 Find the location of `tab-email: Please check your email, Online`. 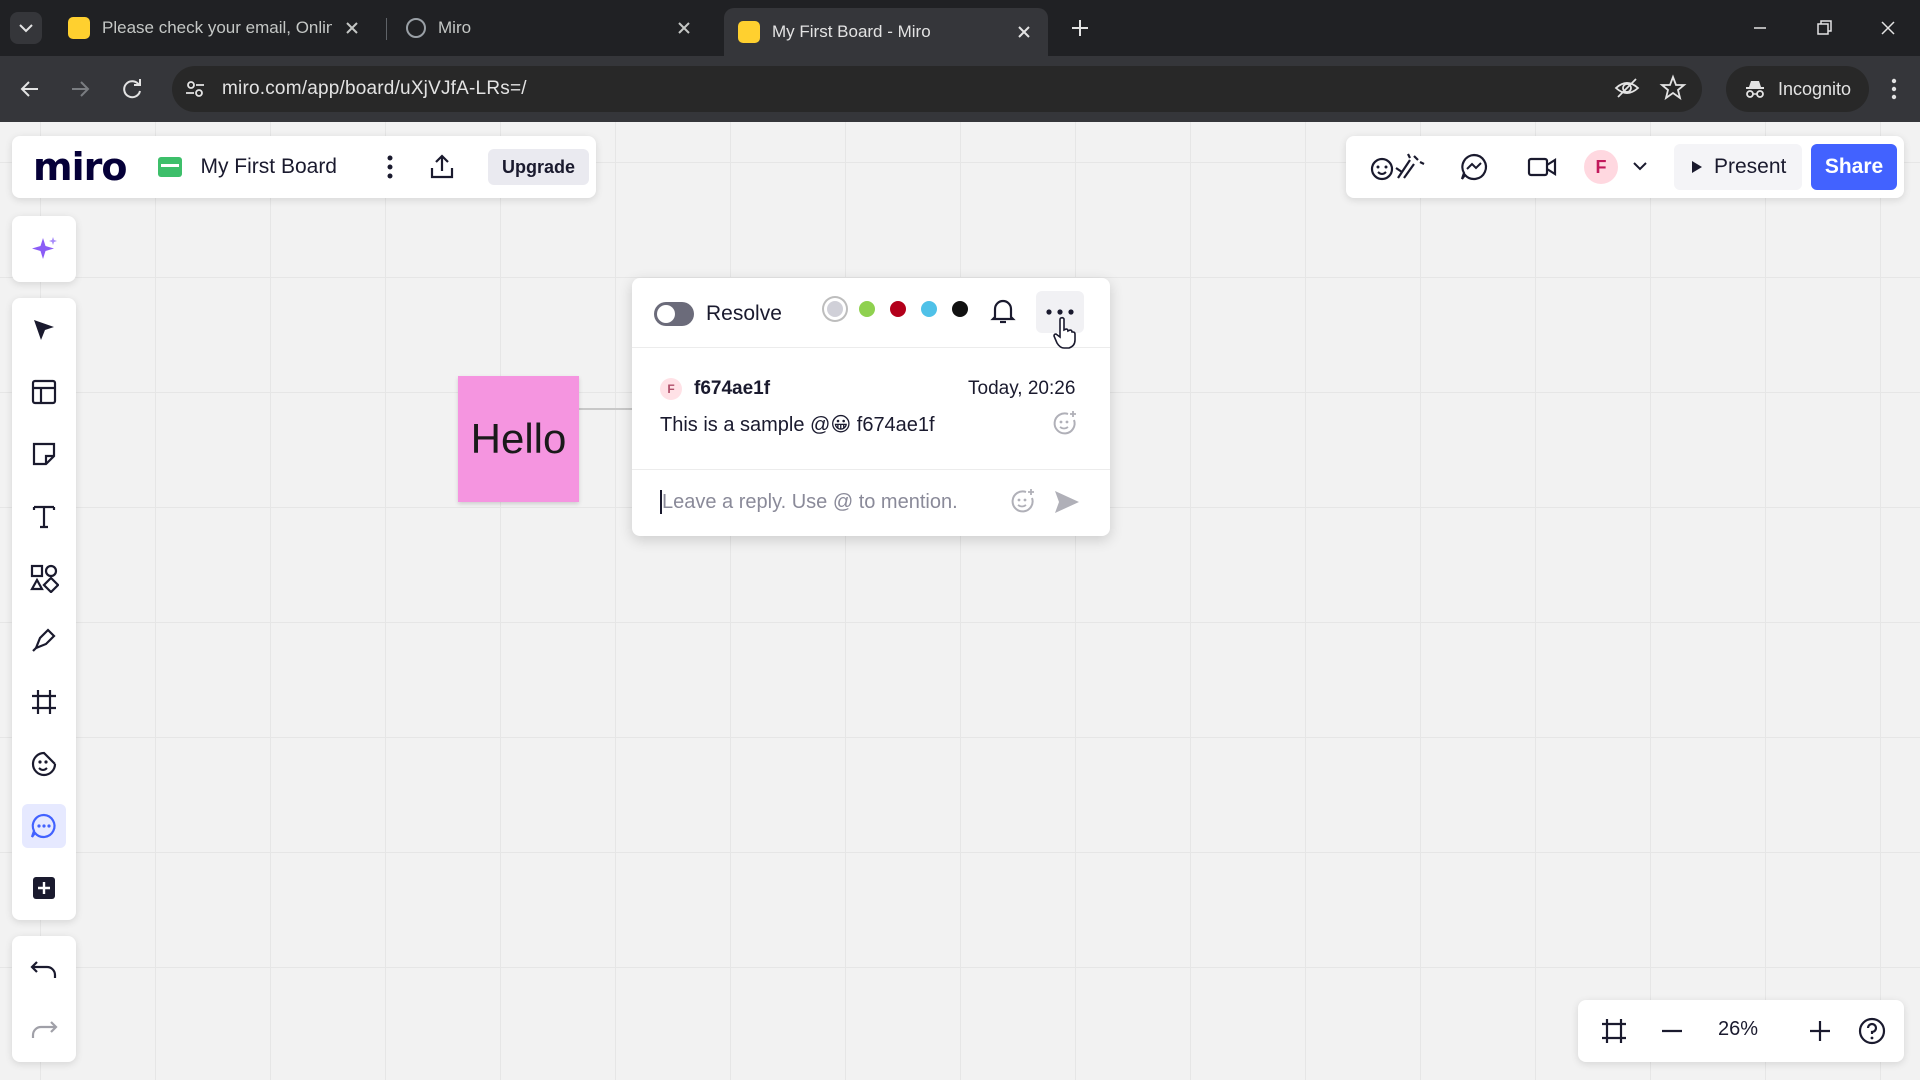

tab-email: Please check your email, Online is located at coordinates (215, 28).